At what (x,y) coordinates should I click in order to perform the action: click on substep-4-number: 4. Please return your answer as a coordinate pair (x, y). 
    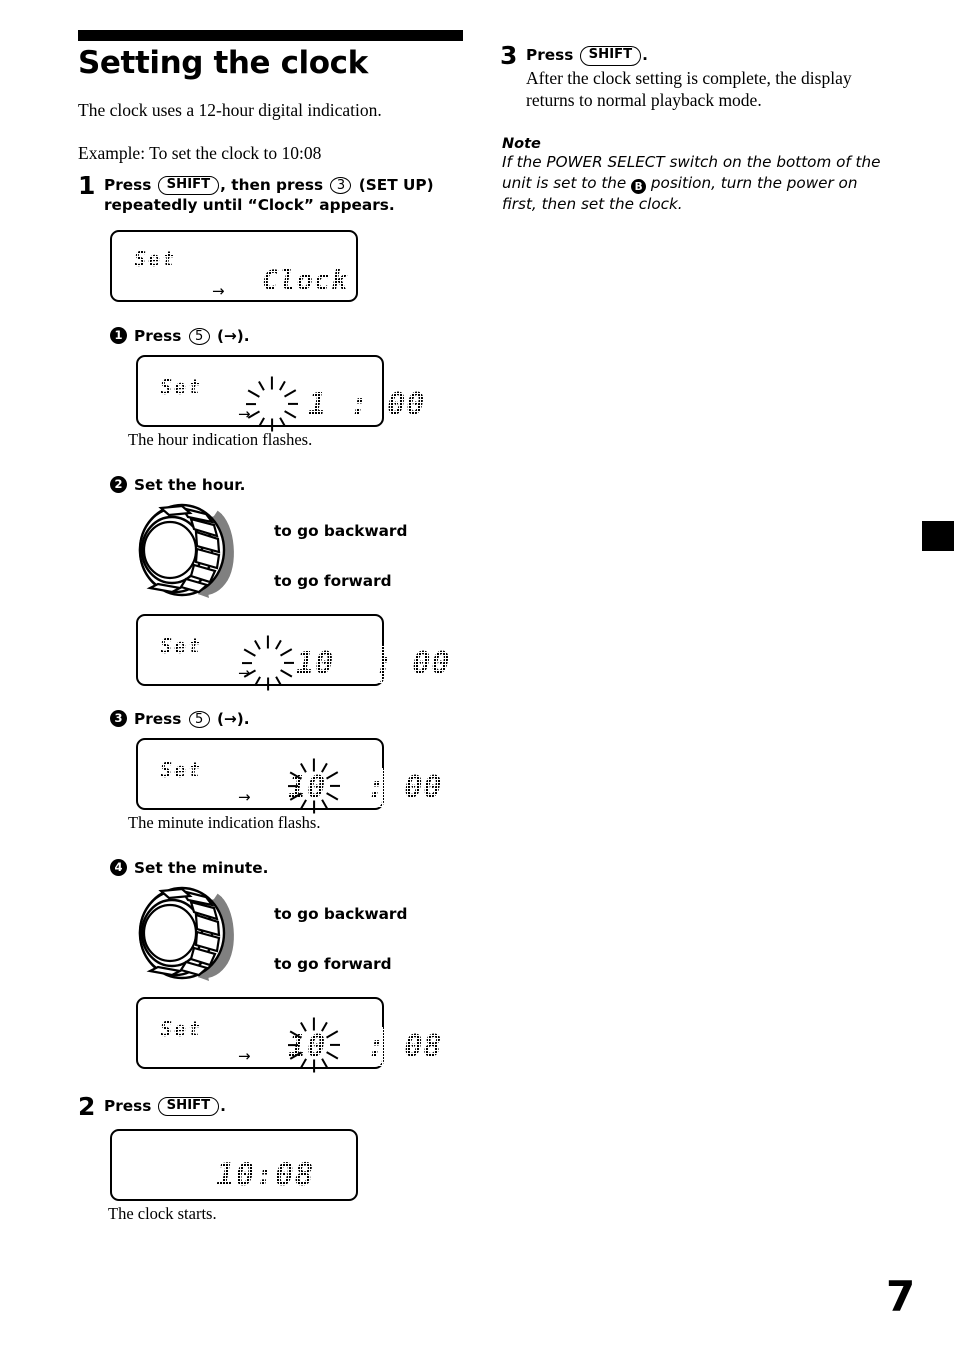
    Looking at the image, I should click on (118, 868).